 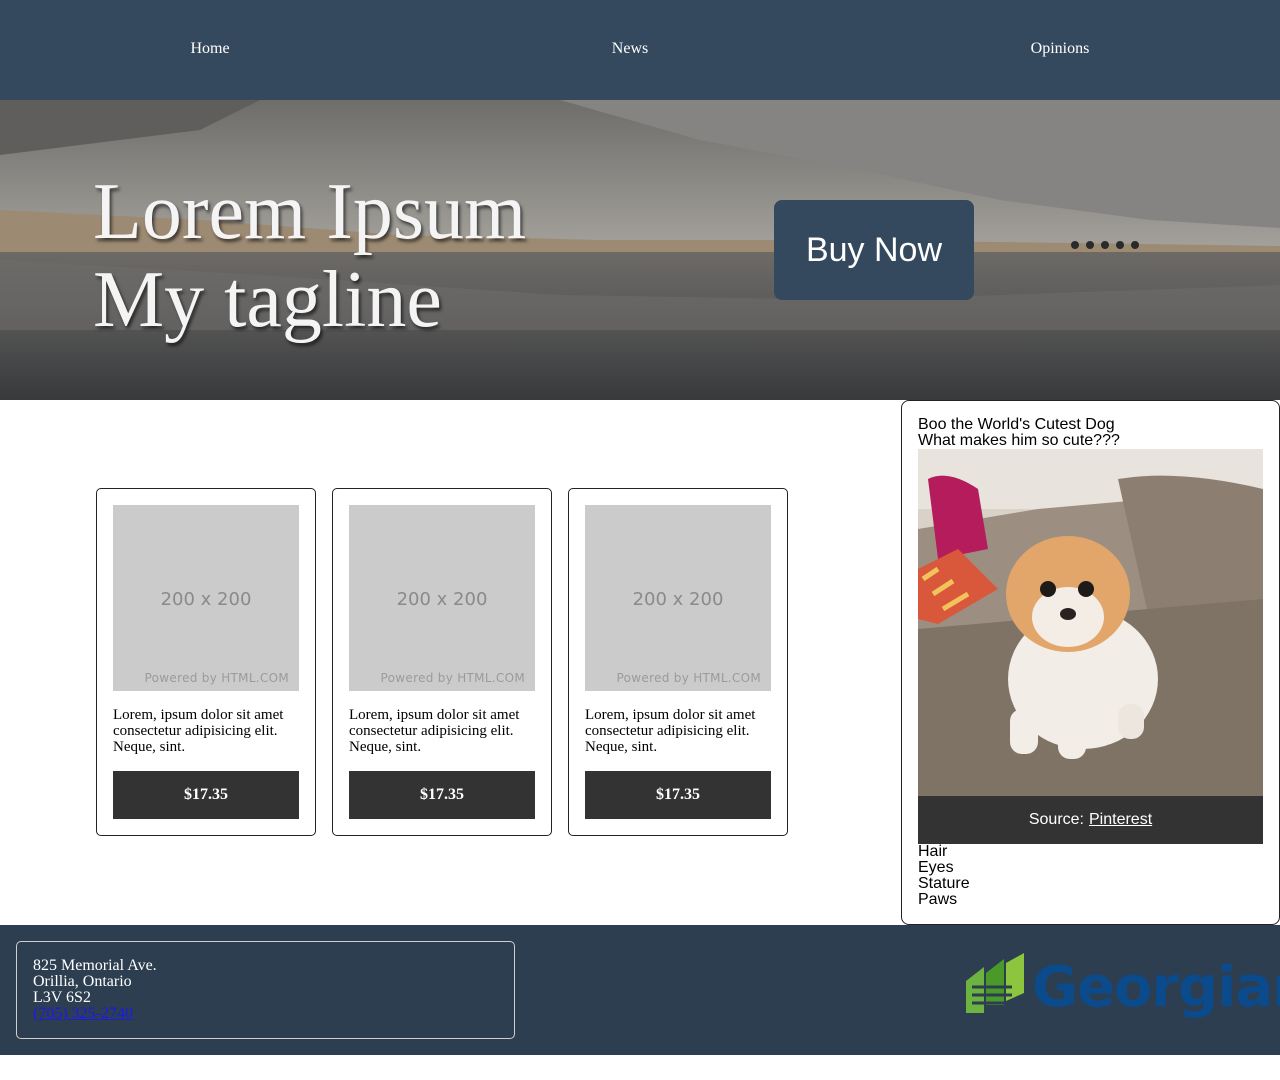 I want to click on aside-title: Boo the World's Cutest Dog, so click(x=1016, y=424).